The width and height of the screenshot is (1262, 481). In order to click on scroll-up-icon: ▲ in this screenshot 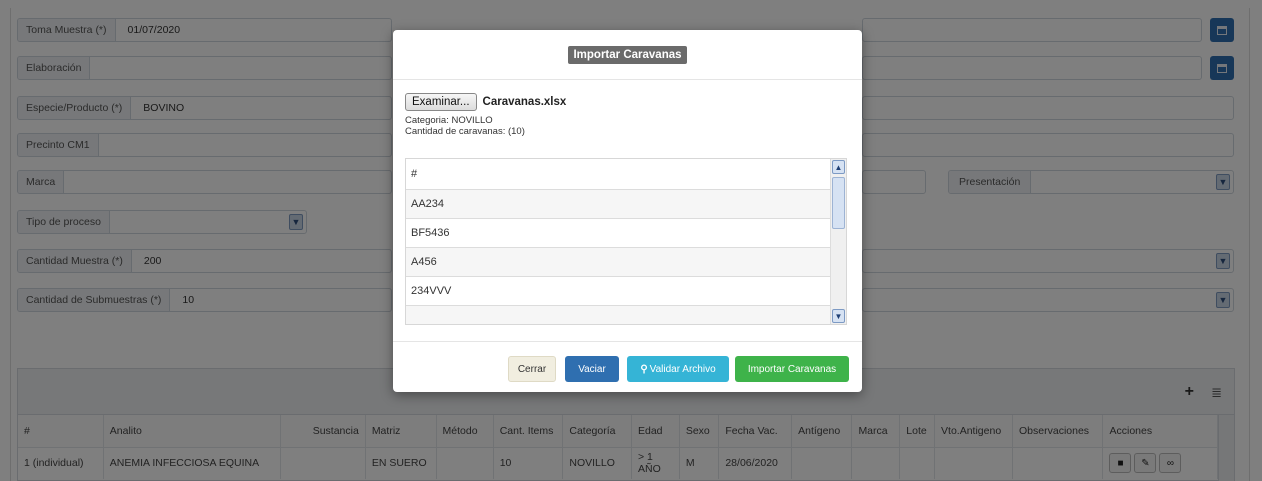, I will do `click(838, 167)`.